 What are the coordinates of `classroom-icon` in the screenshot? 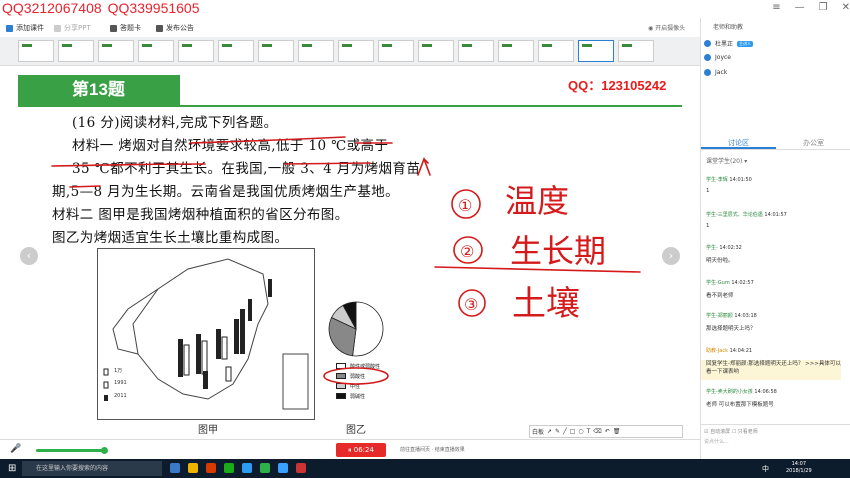 It's located at (265, 468).